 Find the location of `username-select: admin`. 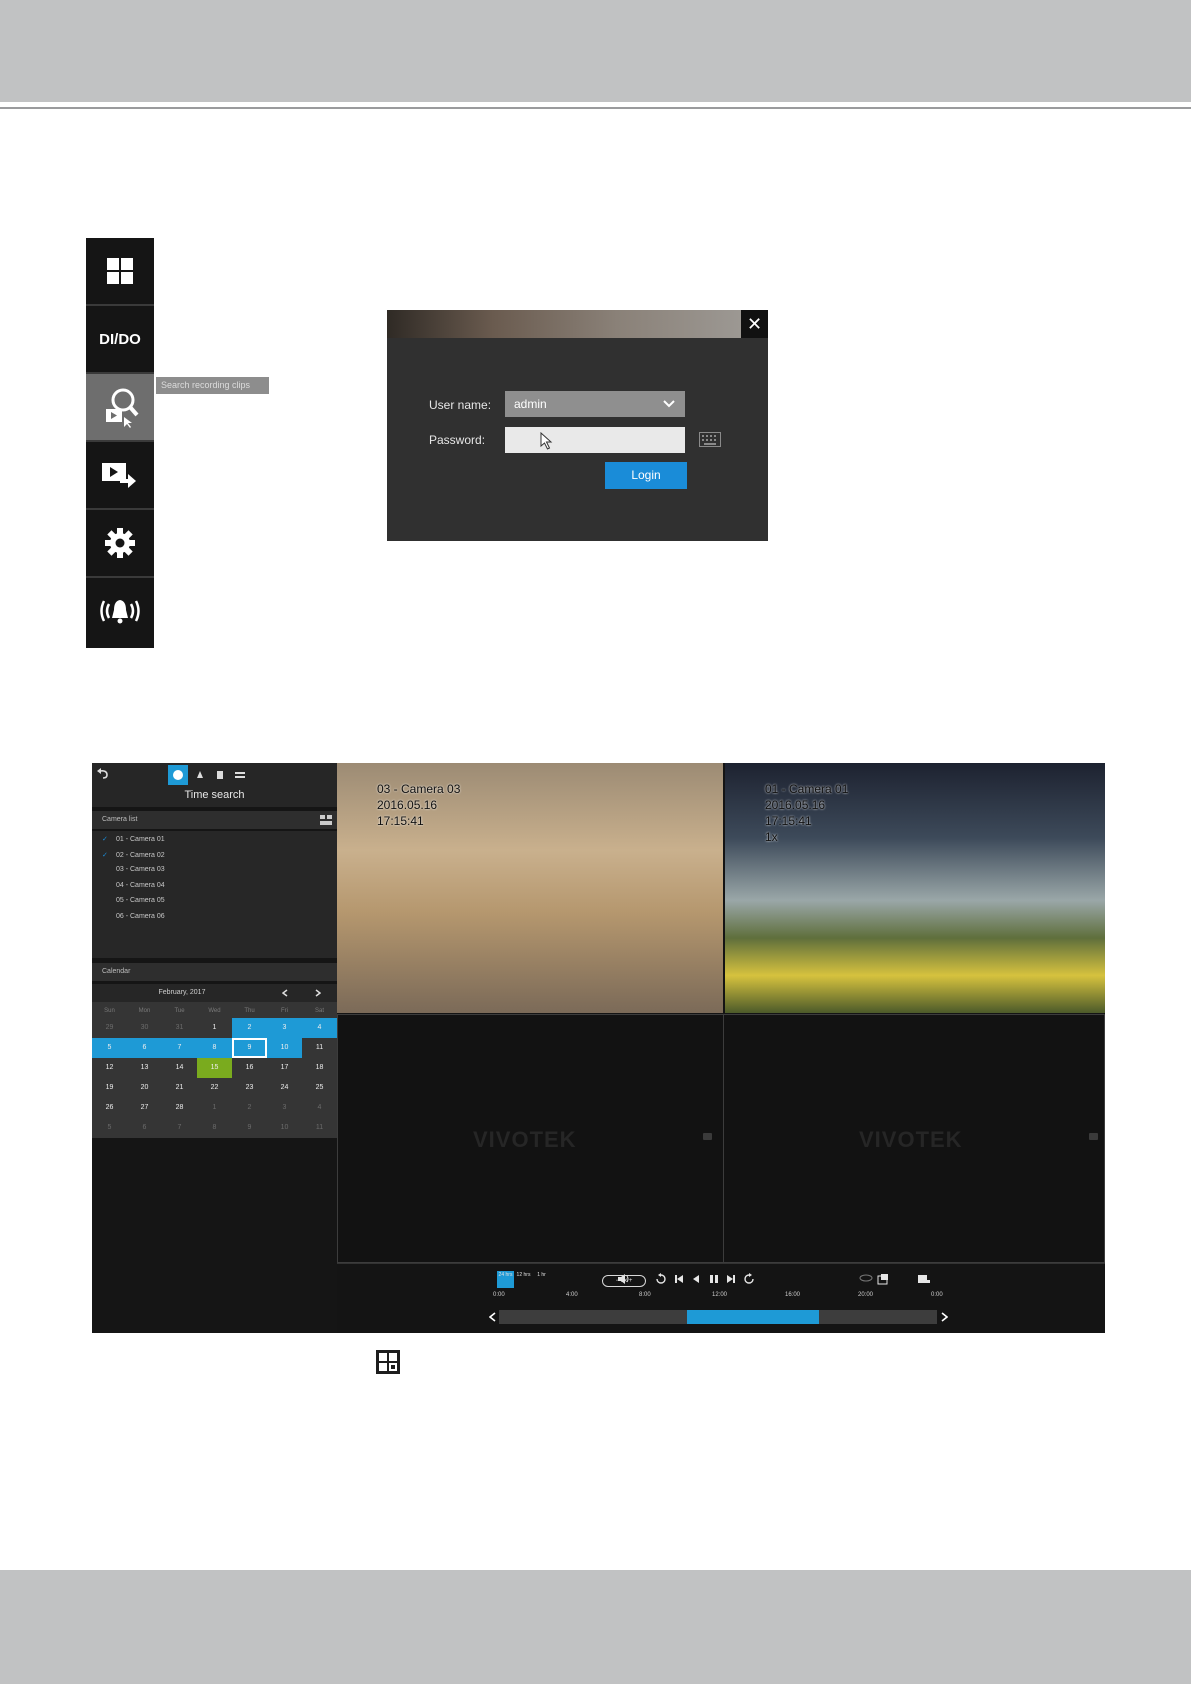

username-select: admin is located at coordinates (595, 404).